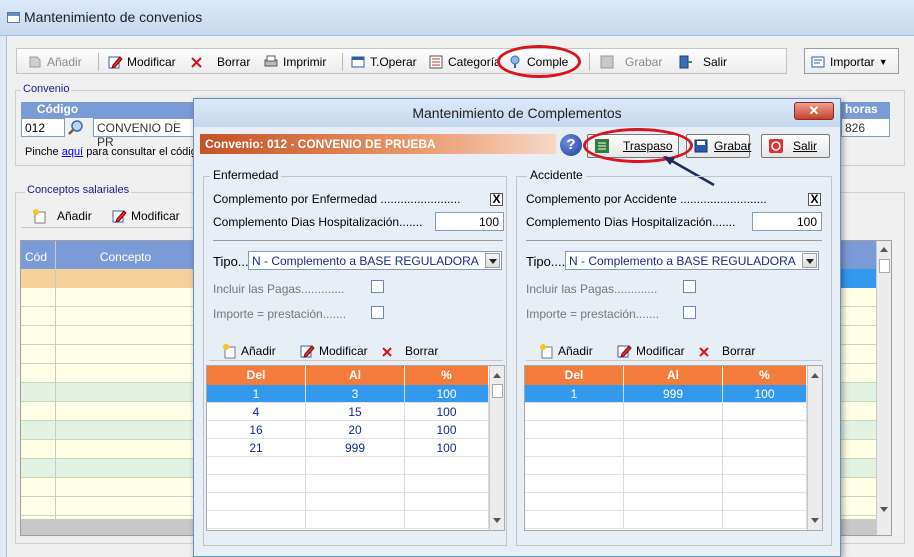  I want to click on enf-cell: 999, so click(355, 448).